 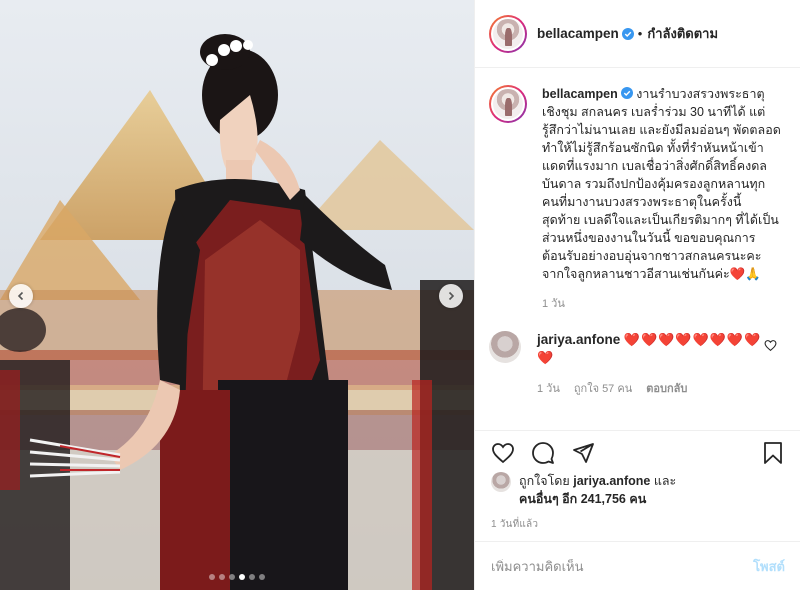 What do you see at coordinates (603, 388) in the screenshot?
I see `comment-likes: ถูกใจ 57 คน` at bounding box center [603, 388].